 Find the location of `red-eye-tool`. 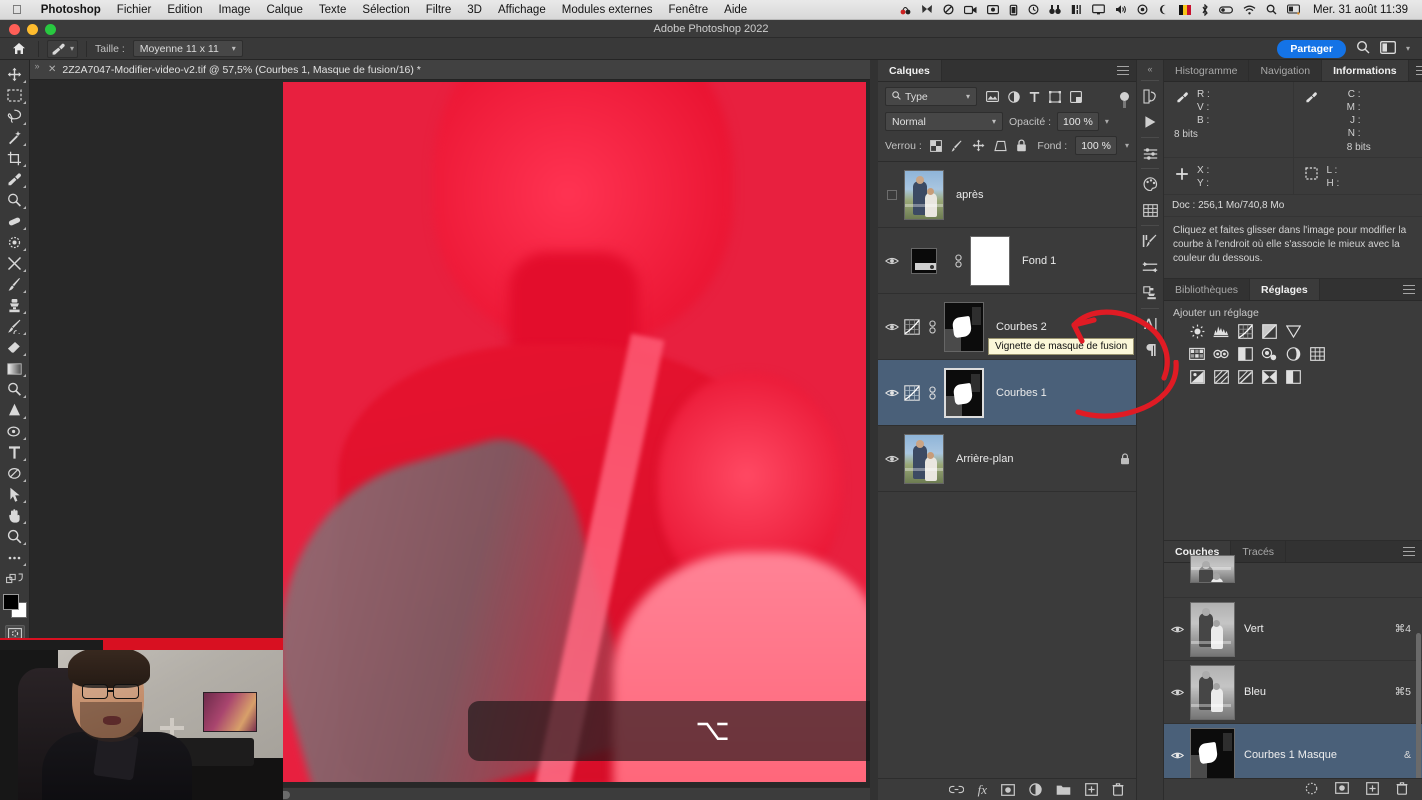

red-eye-tool is located at coordinates (15, 242).